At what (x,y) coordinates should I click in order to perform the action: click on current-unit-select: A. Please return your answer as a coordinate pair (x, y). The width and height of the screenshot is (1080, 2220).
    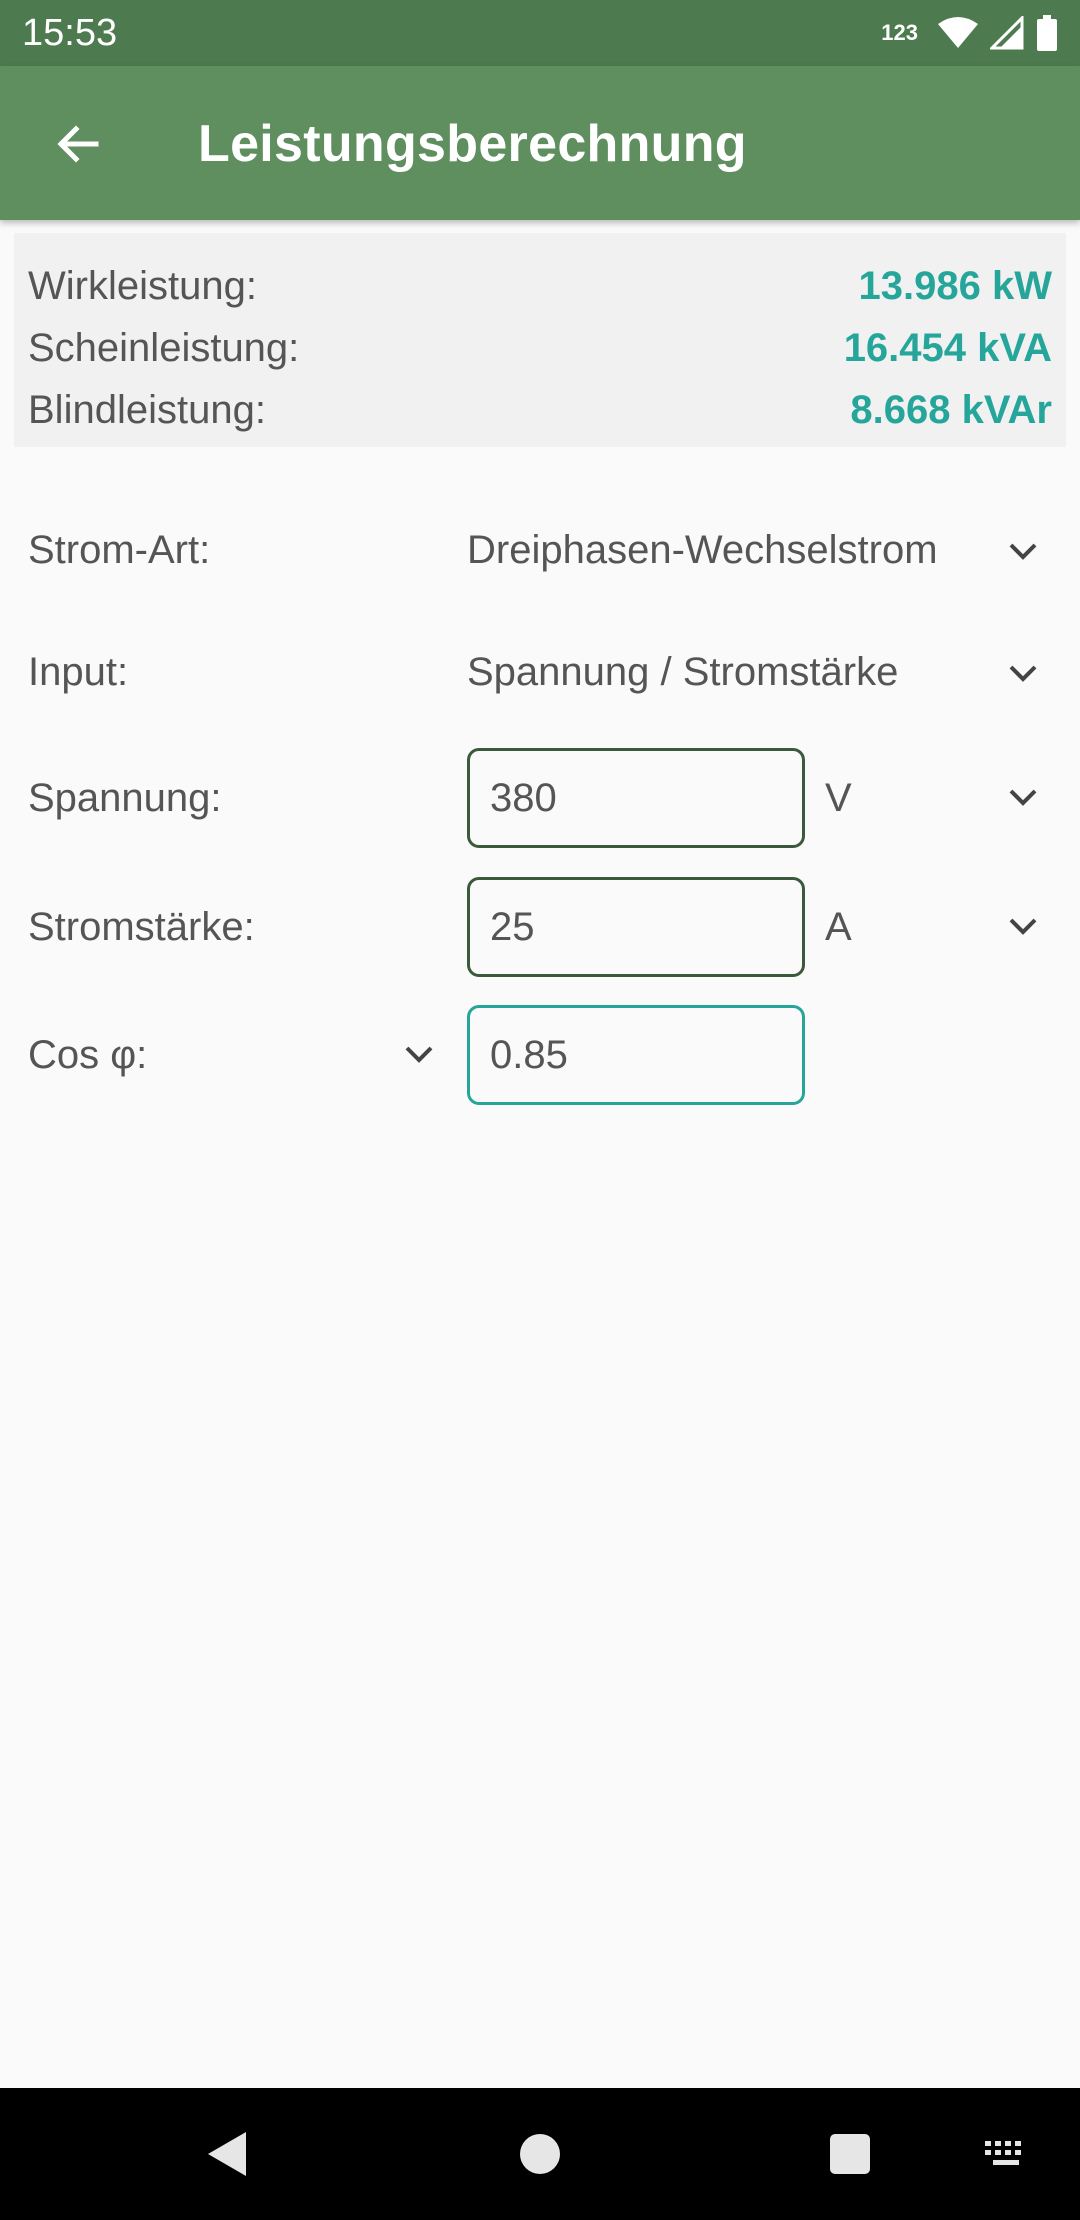
    Looking at the image, I should click on (838, 927).